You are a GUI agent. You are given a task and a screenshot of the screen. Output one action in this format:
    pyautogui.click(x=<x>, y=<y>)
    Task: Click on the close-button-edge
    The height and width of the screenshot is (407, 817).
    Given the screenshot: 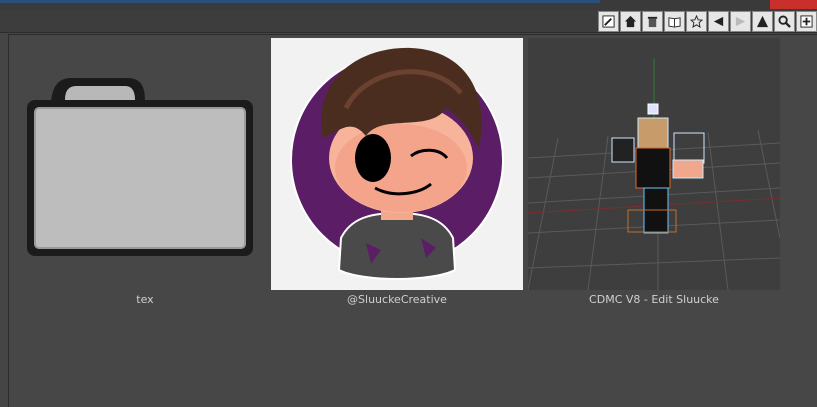 What is the action you would take?
    pyautogui.click(x=793, y=4)
    